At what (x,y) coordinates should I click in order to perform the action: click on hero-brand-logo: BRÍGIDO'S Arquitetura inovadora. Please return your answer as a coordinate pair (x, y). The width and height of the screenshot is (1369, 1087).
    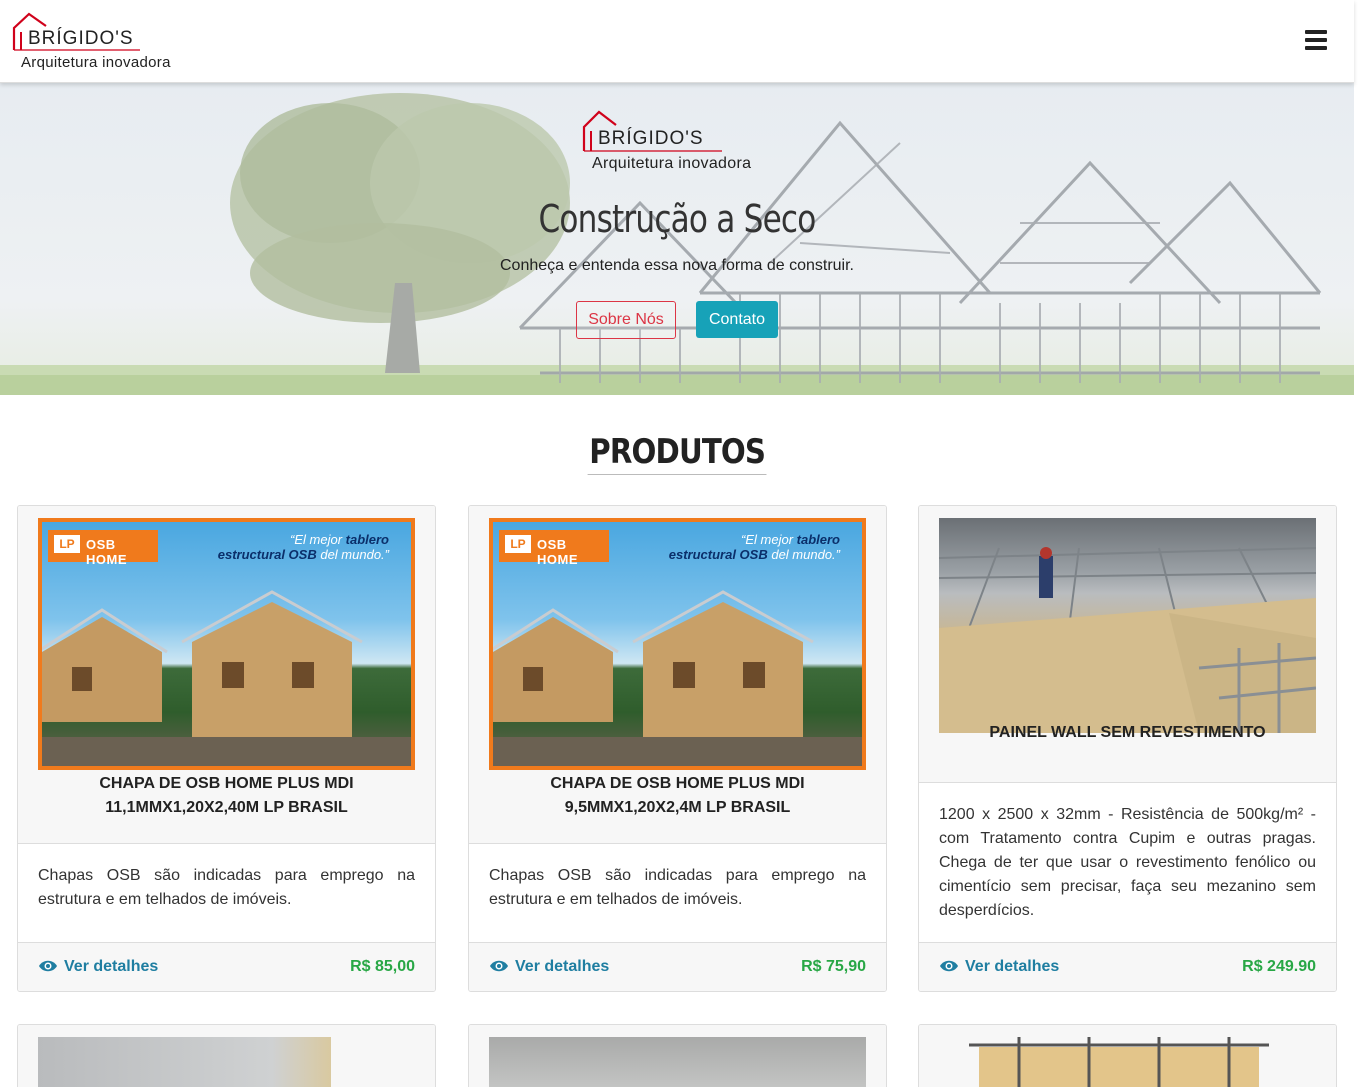
    Looking at the image, I should click on (682, 144).